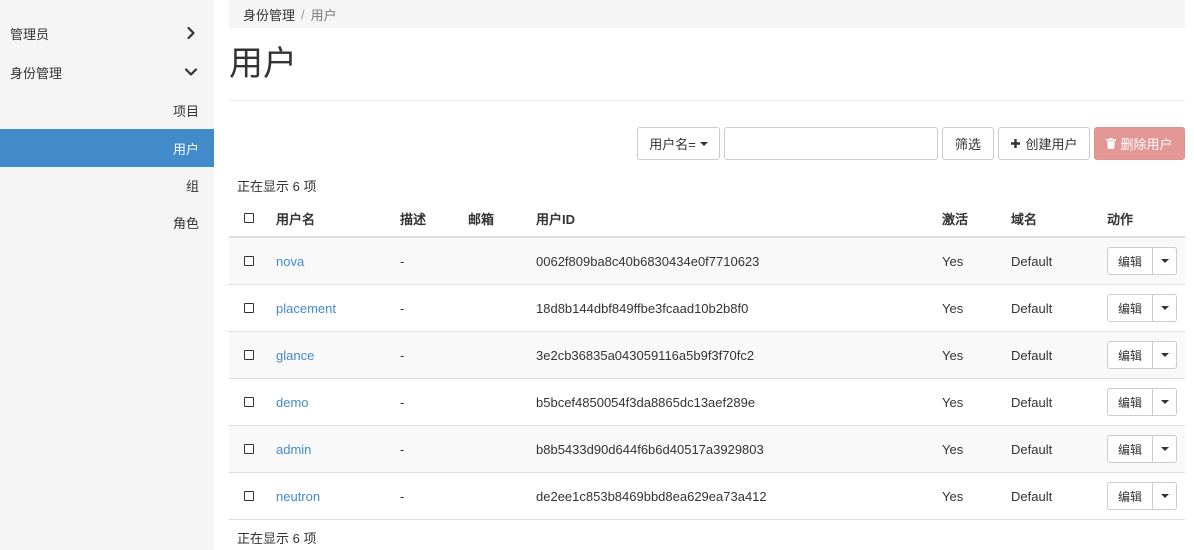 This screenshot has width=1194, height=550. Describe the element at coordinates (36, 73) in the screenshot. I see `sidebar-item-label: 身份管理` at that location.